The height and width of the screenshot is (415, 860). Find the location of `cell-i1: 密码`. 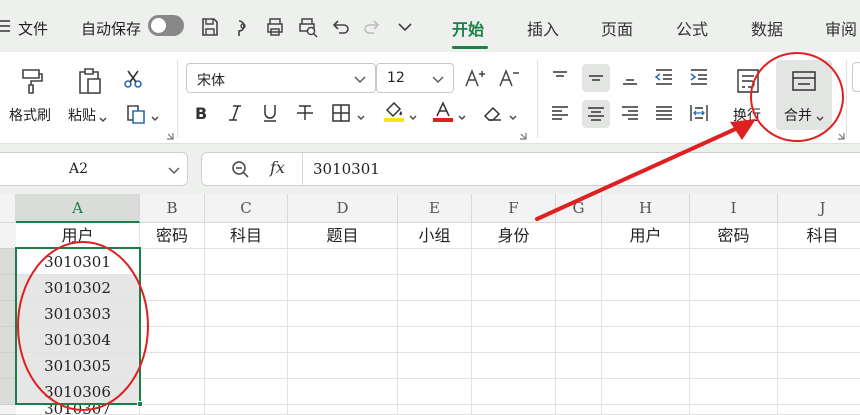

cell-i1: 密码 is located at coordinates (734, 236).